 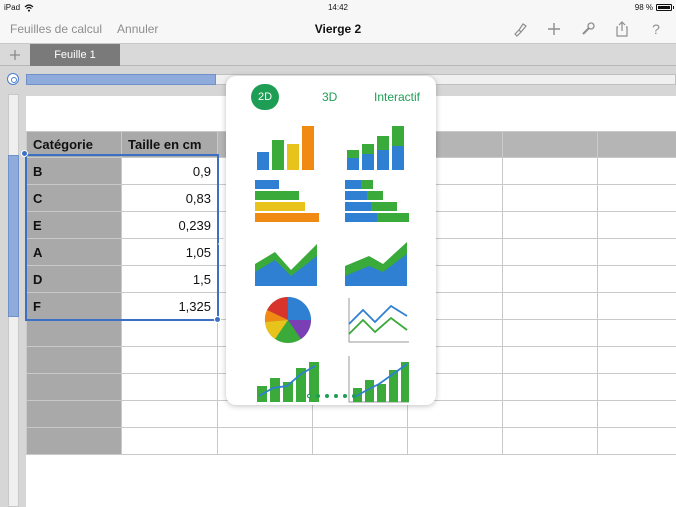 What do you see at coordinates (622, 29) in the screenshot?
I see `share-icon` at bounding box center [622, 29].